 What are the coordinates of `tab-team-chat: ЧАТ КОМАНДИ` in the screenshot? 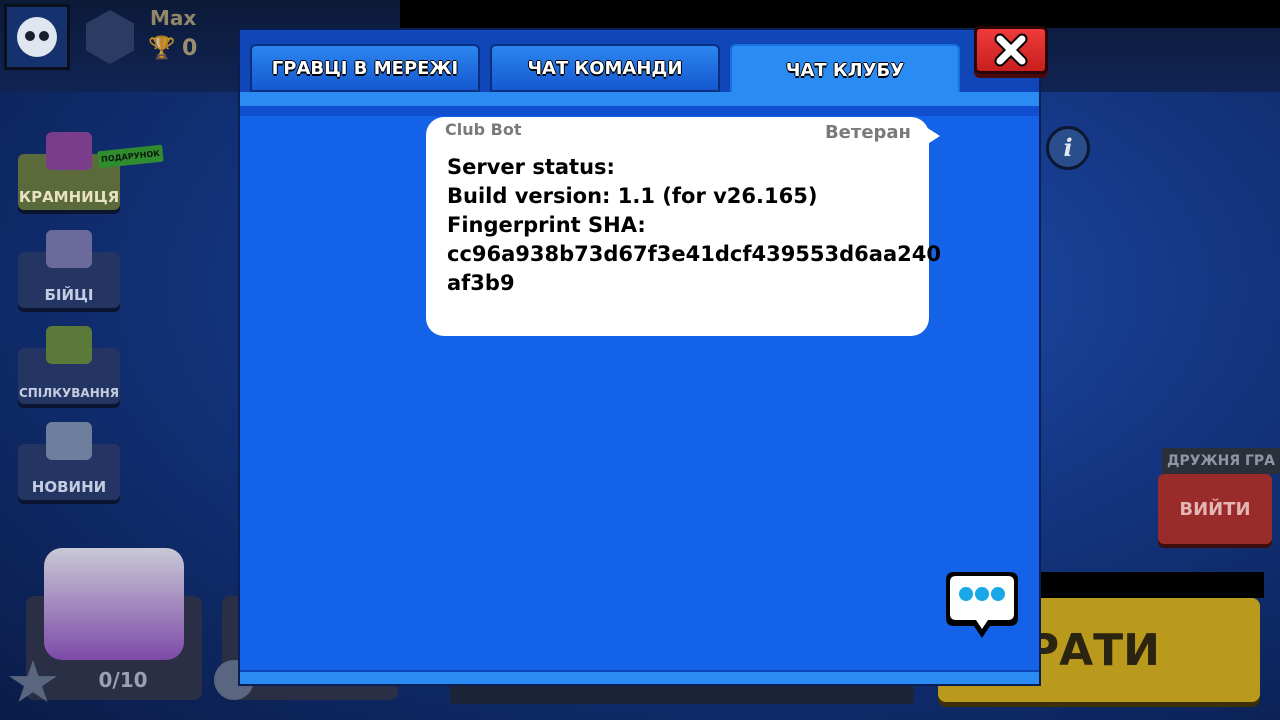 It's located at (605, 68).